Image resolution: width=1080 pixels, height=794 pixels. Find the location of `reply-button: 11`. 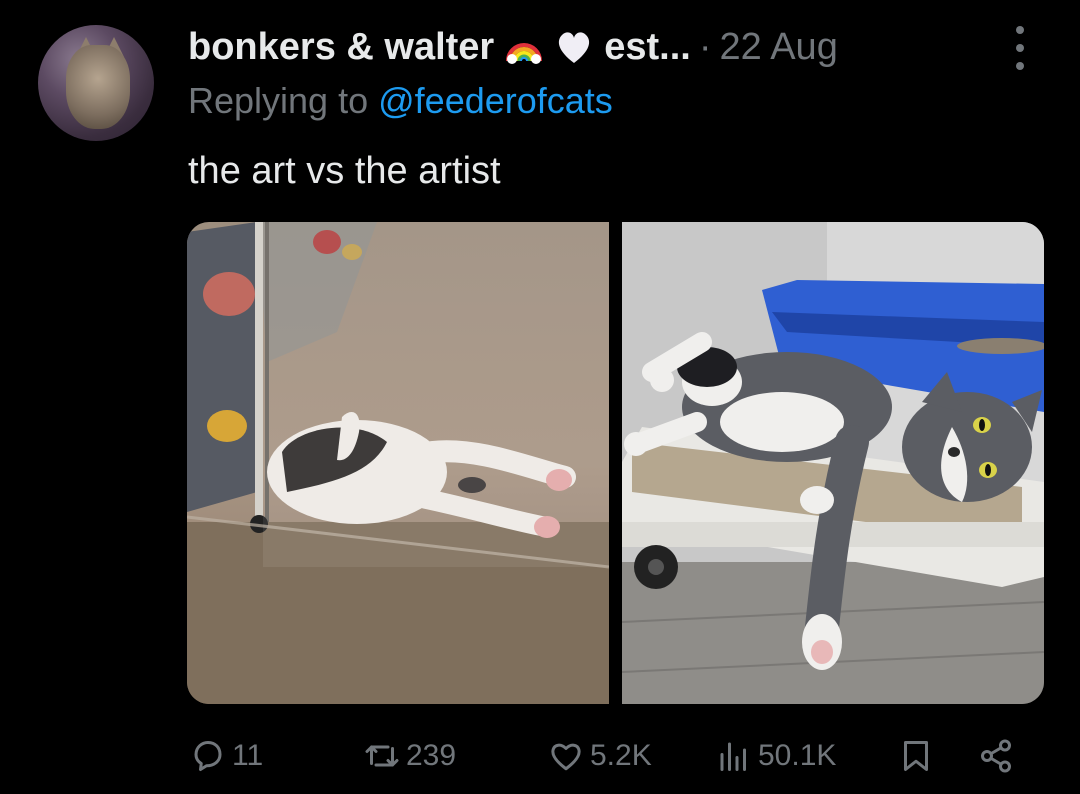

reply-button: 11 is located at coordinates (226, 756).